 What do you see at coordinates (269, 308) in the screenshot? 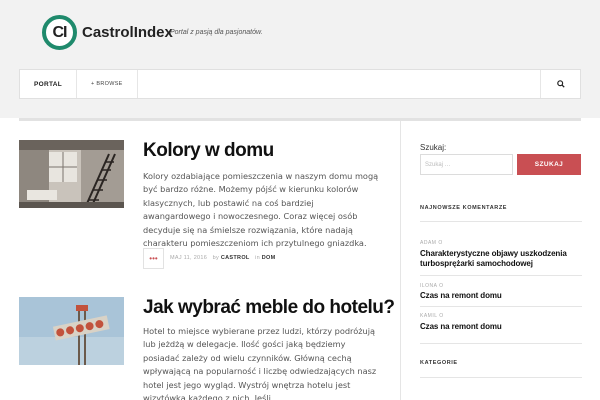
I see `article-title: Jak wybrać meble do hotelu?` at bounding box center [269, 308].